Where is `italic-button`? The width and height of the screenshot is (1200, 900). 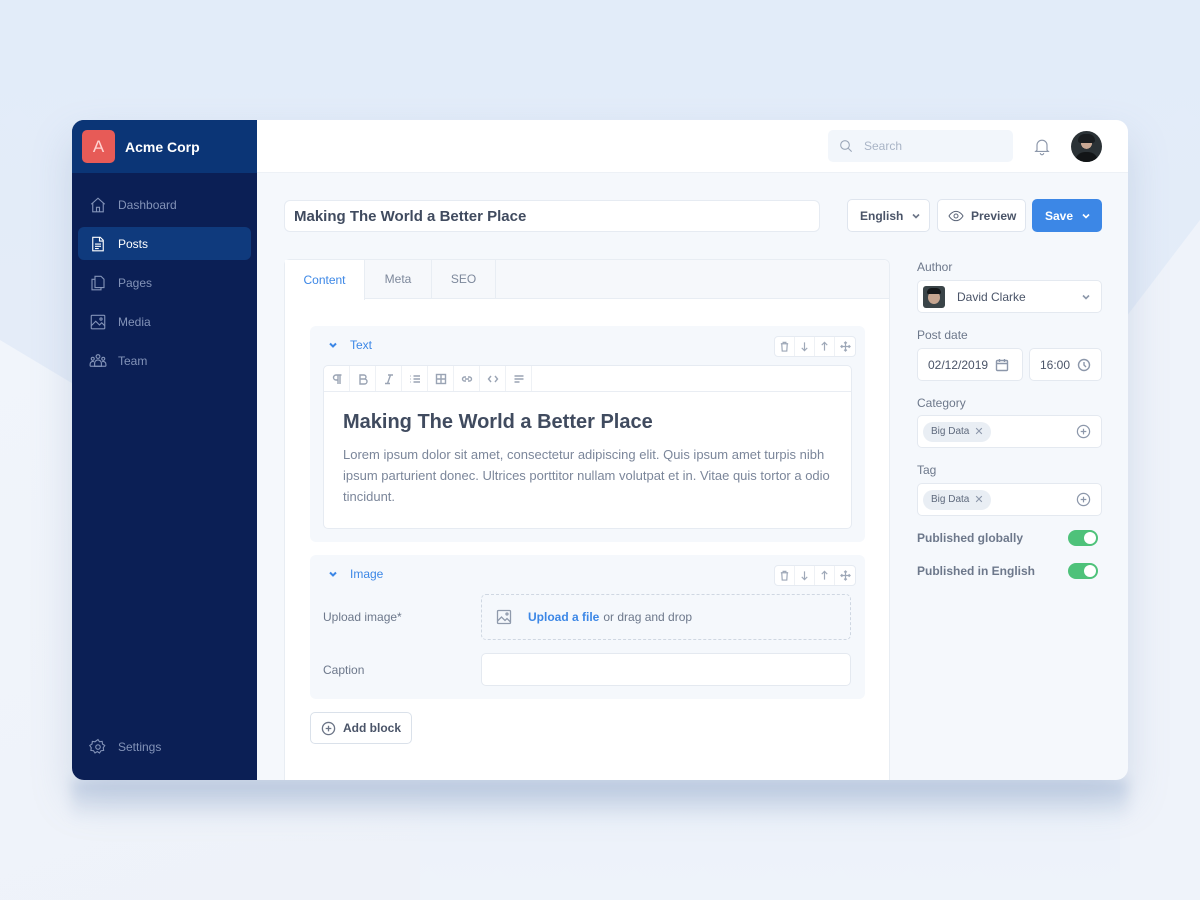
italic-button is located at coordinates (389, 378).